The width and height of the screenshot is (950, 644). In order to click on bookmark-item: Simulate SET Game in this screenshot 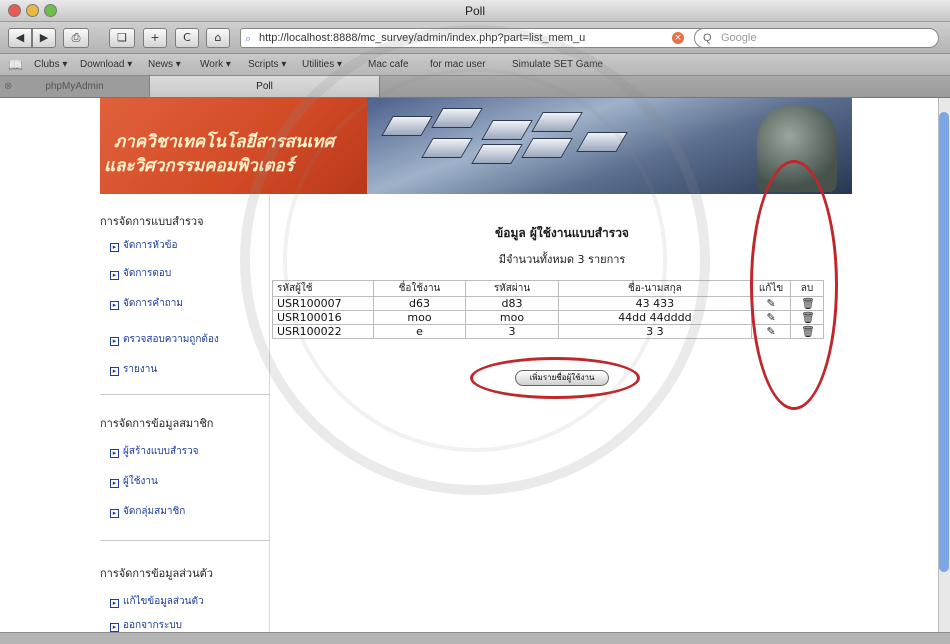, I will do `click(557, 64)`.